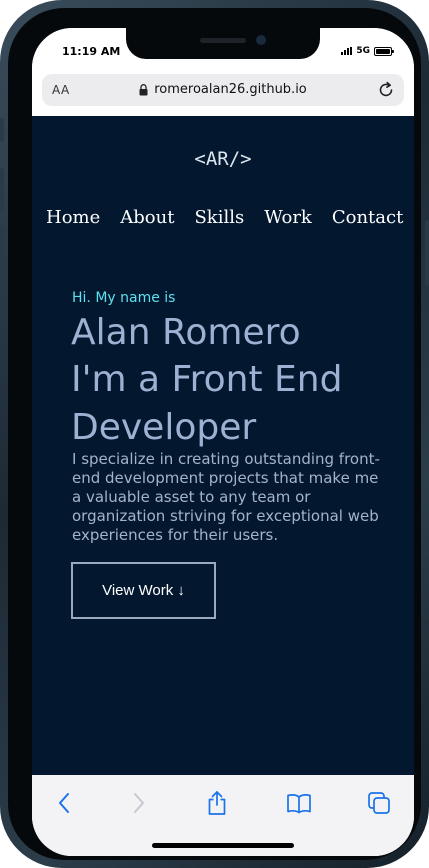 This screenshot has width=429, height=868. Describe the element at coordinates (207, 403) in the screenshot. I see `hero-role: I'm a Front End Developer` at that location.